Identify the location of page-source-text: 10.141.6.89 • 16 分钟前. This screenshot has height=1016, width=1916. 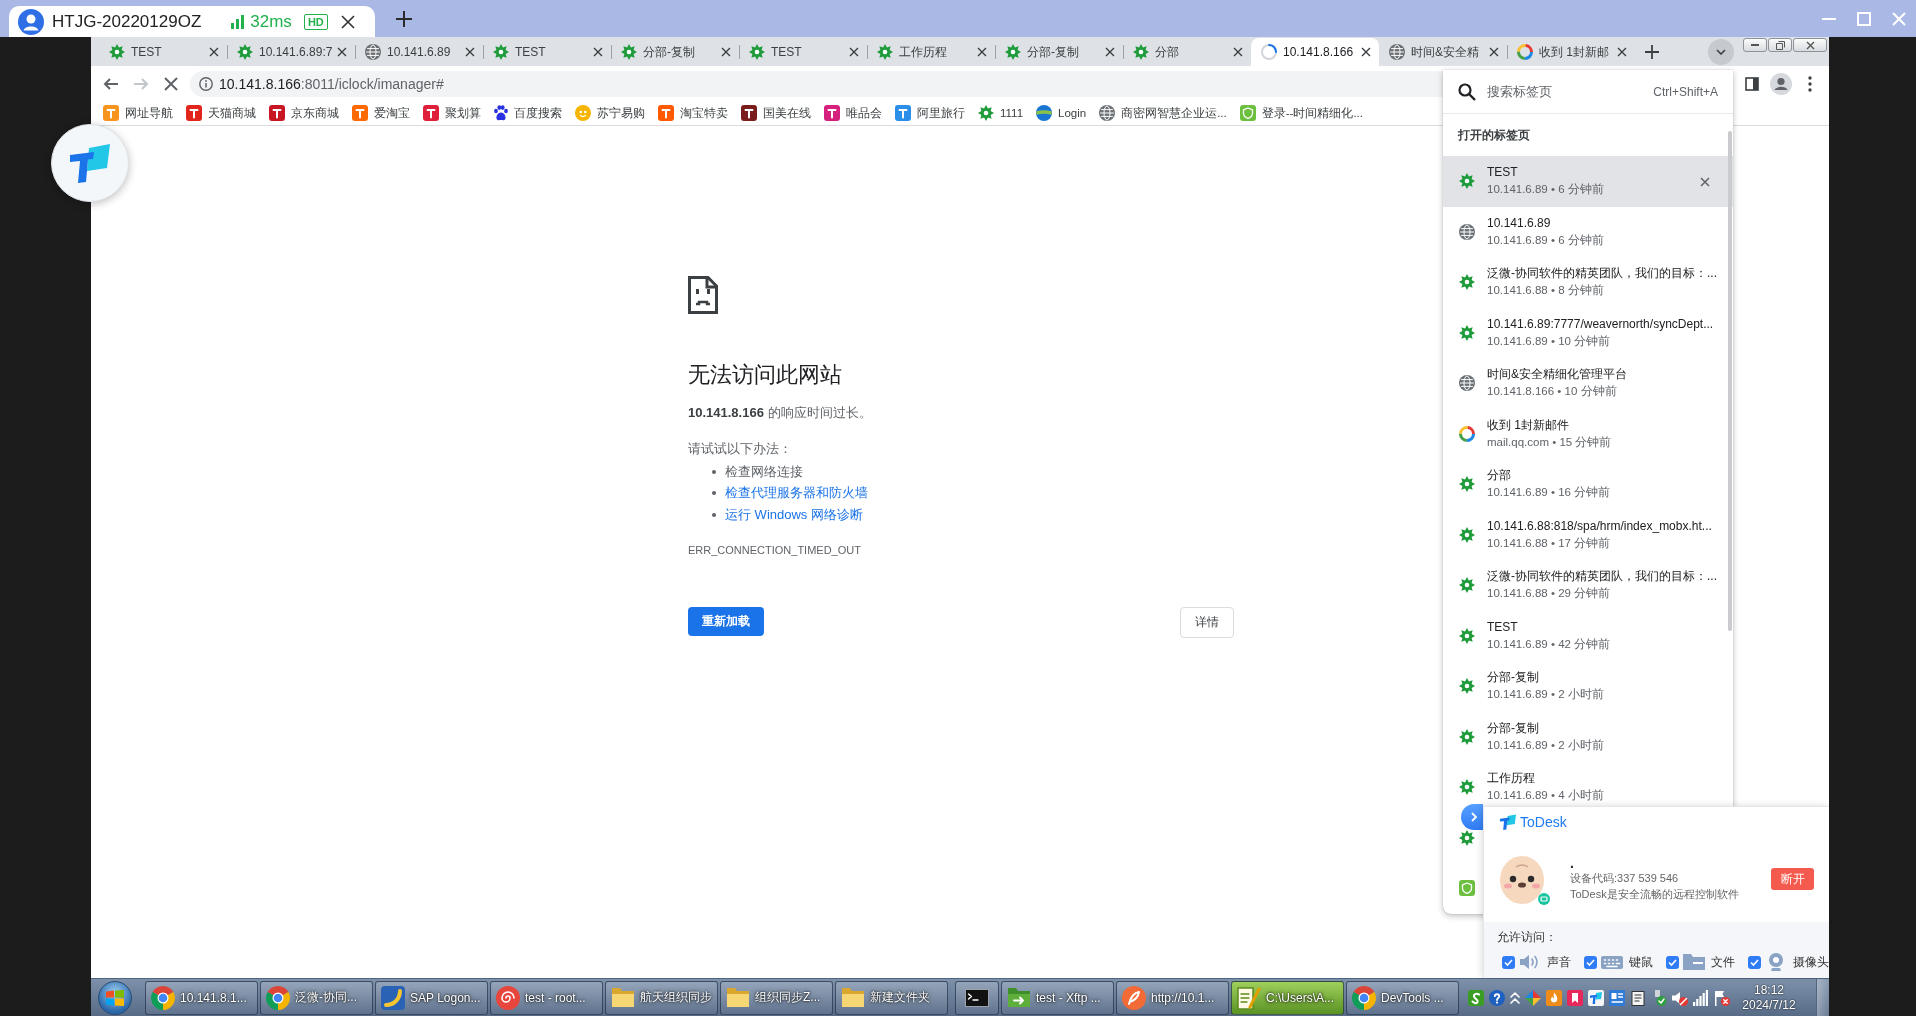
(1549, 493).